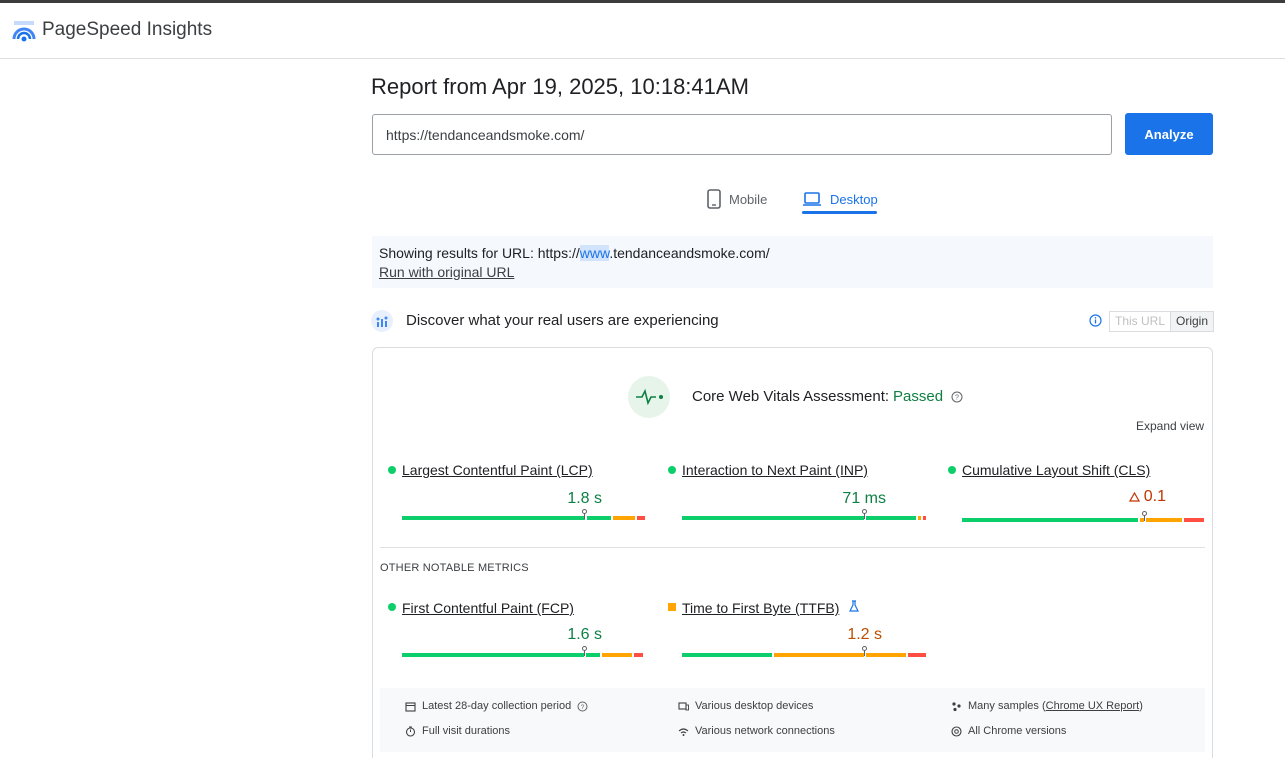  What do you see at coordinates (854, 606) in the screenshot?
I see `experimental-flask-icon` at bounding box center [854, 606].